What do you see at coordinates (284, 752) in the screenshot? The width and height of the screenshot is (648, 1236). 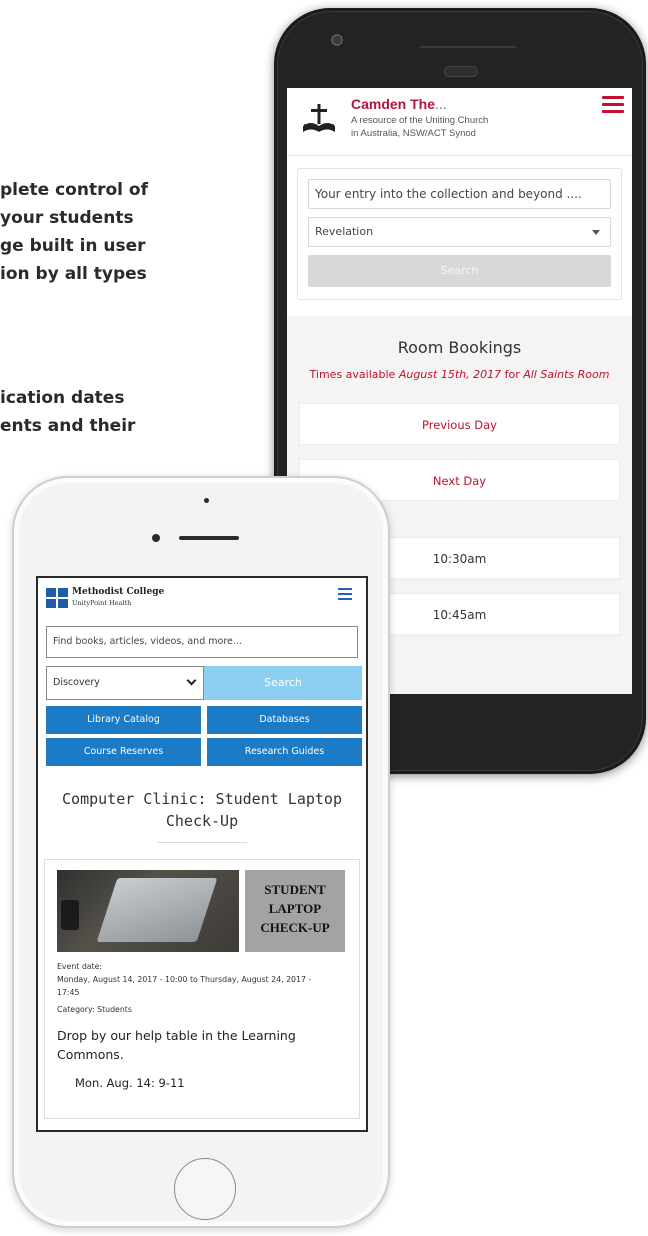 I see `research-guides-button: Research Guides` at bounding box center [284, 752].